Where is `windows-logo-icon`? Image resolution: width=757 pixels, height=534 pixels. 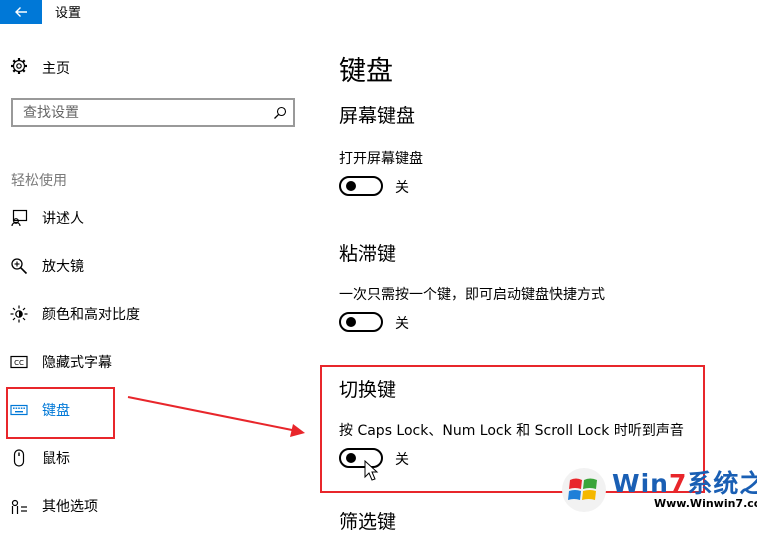 windows-logo-icon is located at coordinates (584, 490).